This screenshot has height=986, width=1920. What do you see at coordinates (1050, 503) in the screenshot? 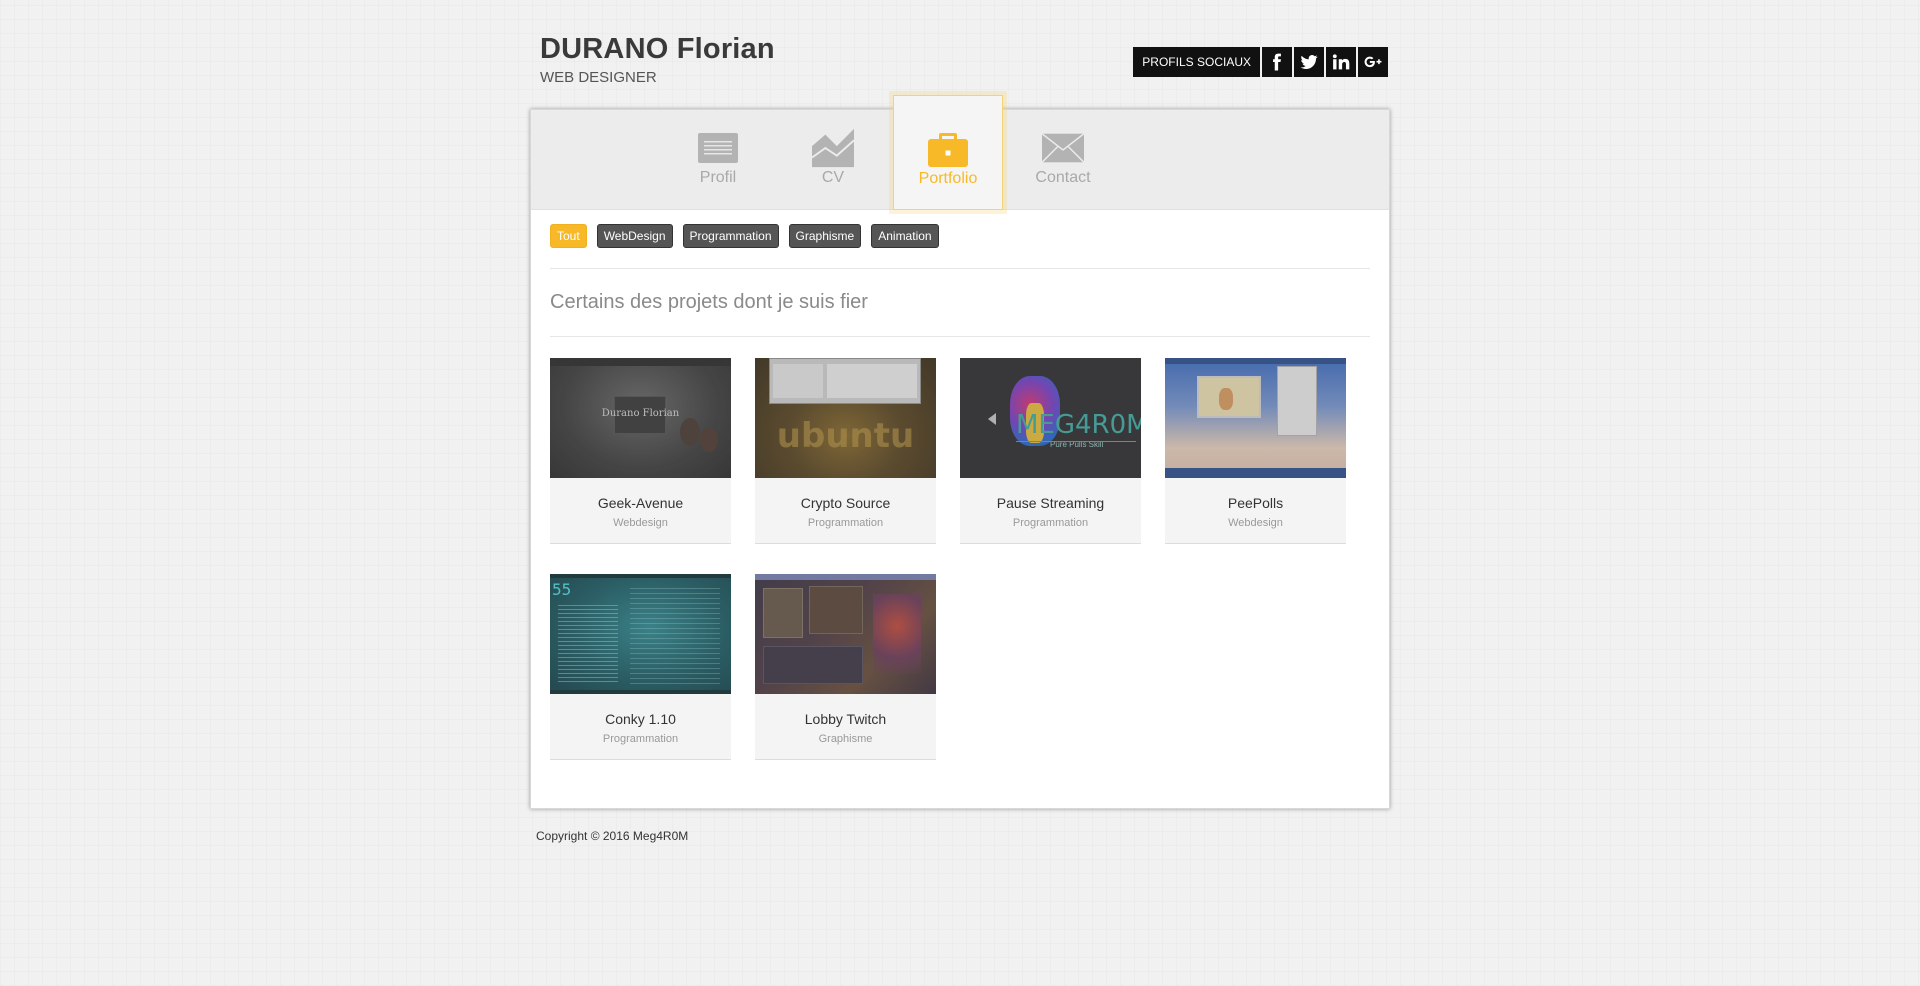
I see `project-title: Pause Streaming` at bounding box center [1050, 503].